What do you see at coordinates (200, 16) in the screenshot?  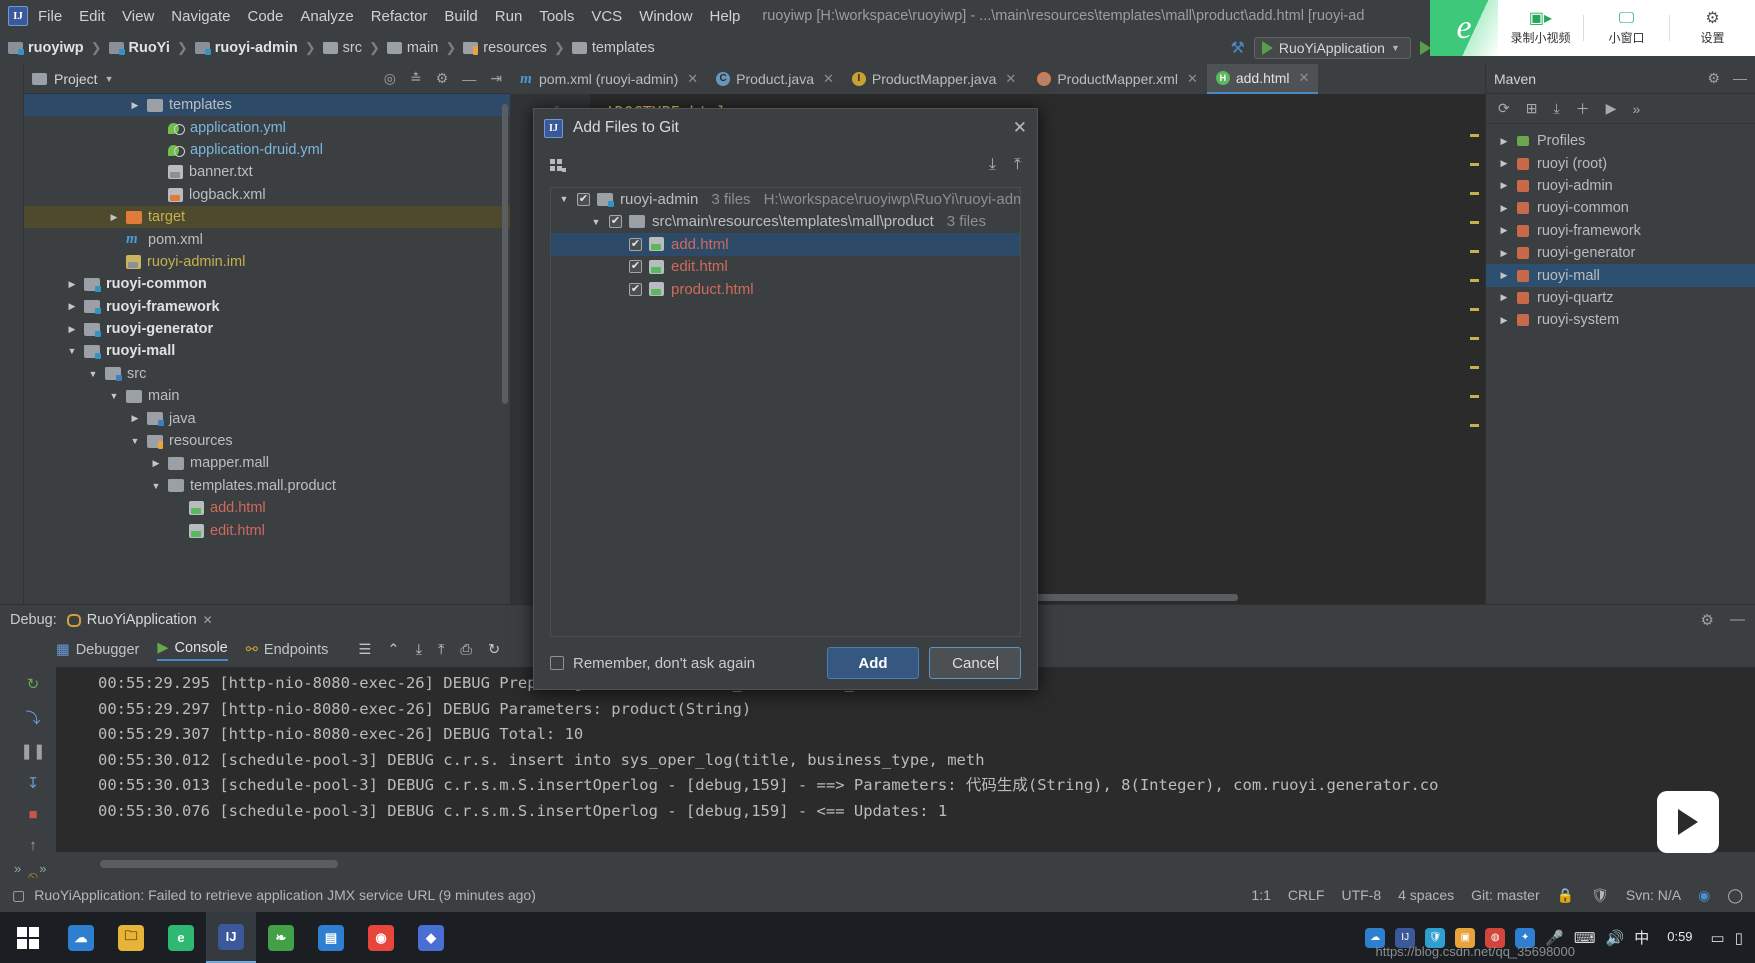 I see `menu-item-navigate: Navigate` at bounding box center [200, 16].